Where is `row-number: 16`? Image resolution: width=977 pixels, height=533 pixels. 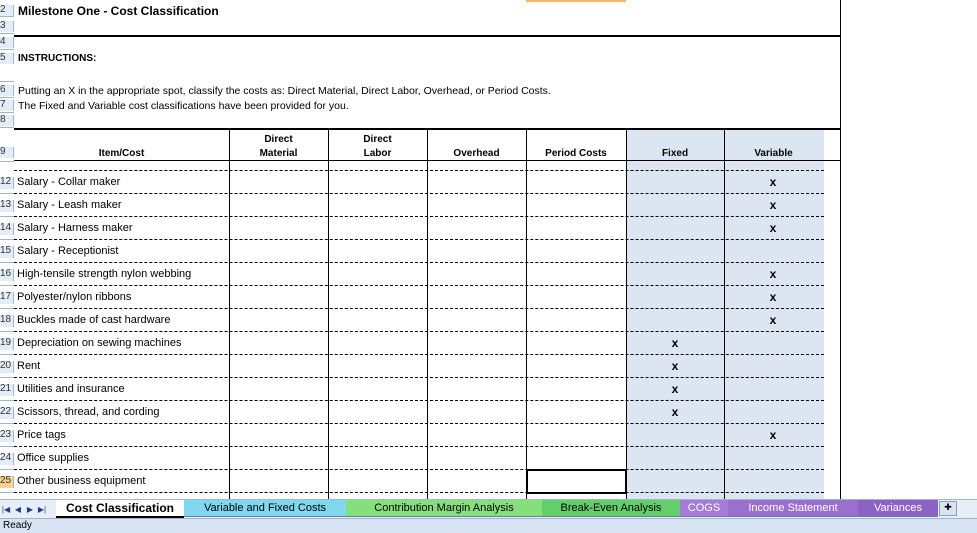 row-number: 16 is located at coordinates (7, 275).